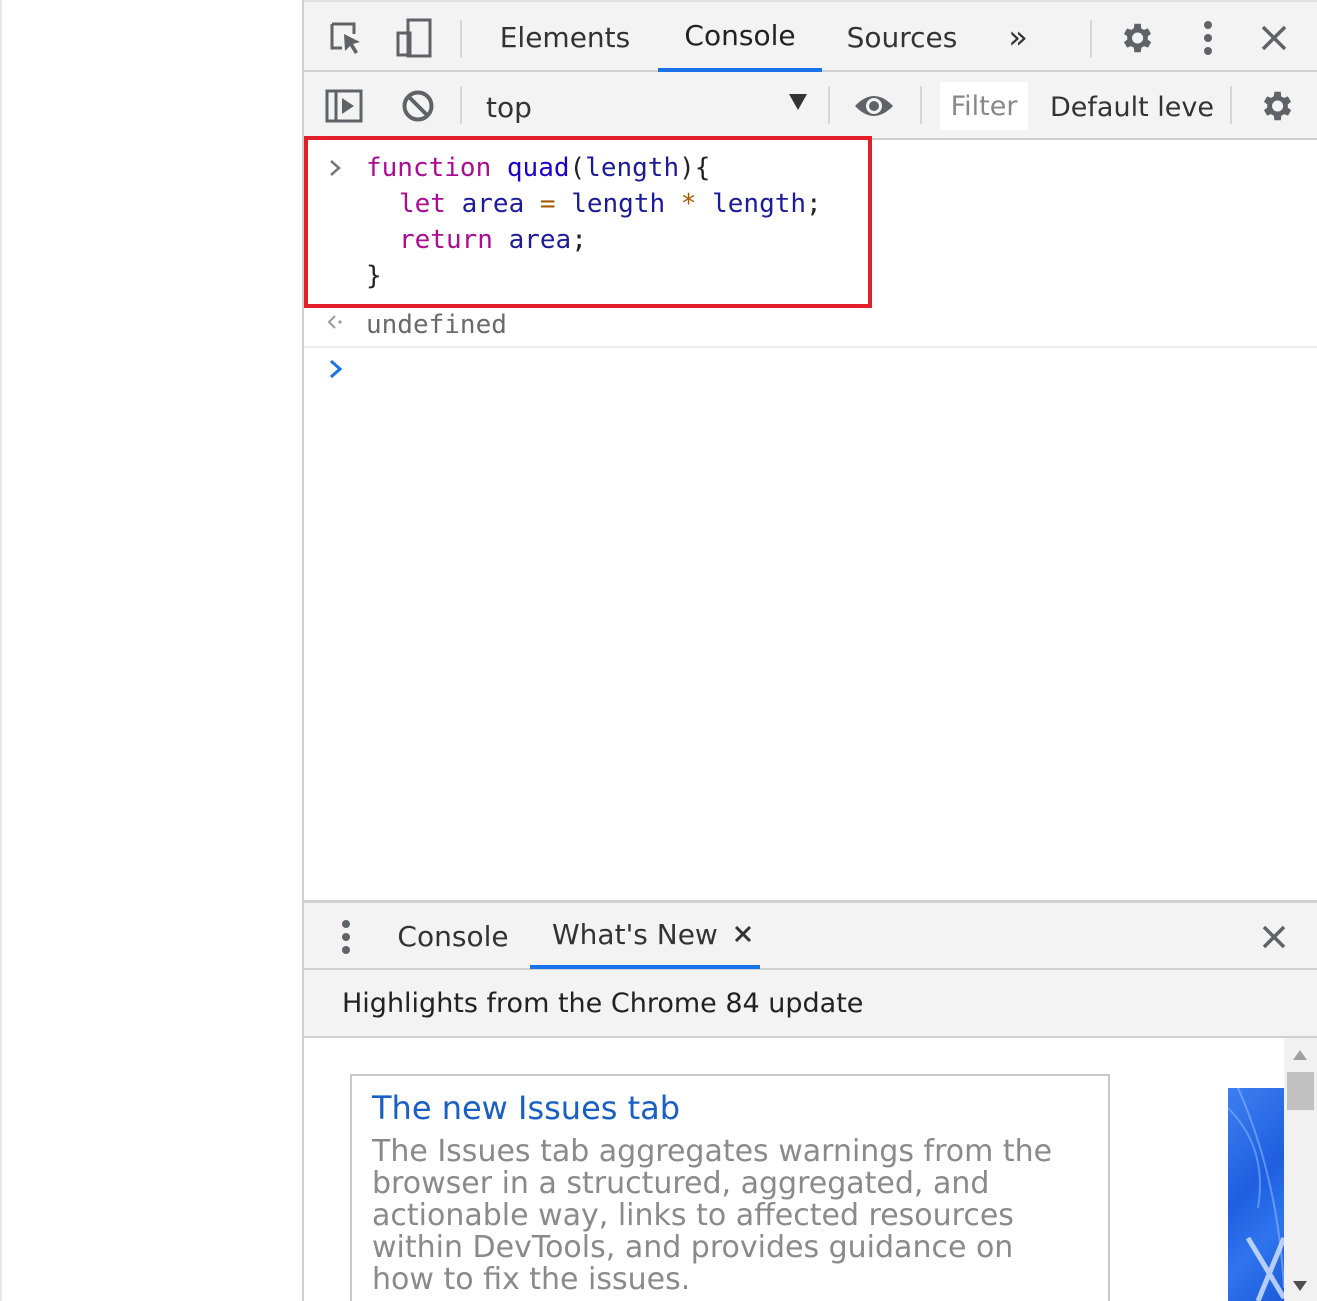 Image resolution: width=1317 pixels, height=1301 pixels. Describe the element at coordinates (635, 934) in the screenshot. I see `drawer-tab-whats-new-label: What's New` at that location.